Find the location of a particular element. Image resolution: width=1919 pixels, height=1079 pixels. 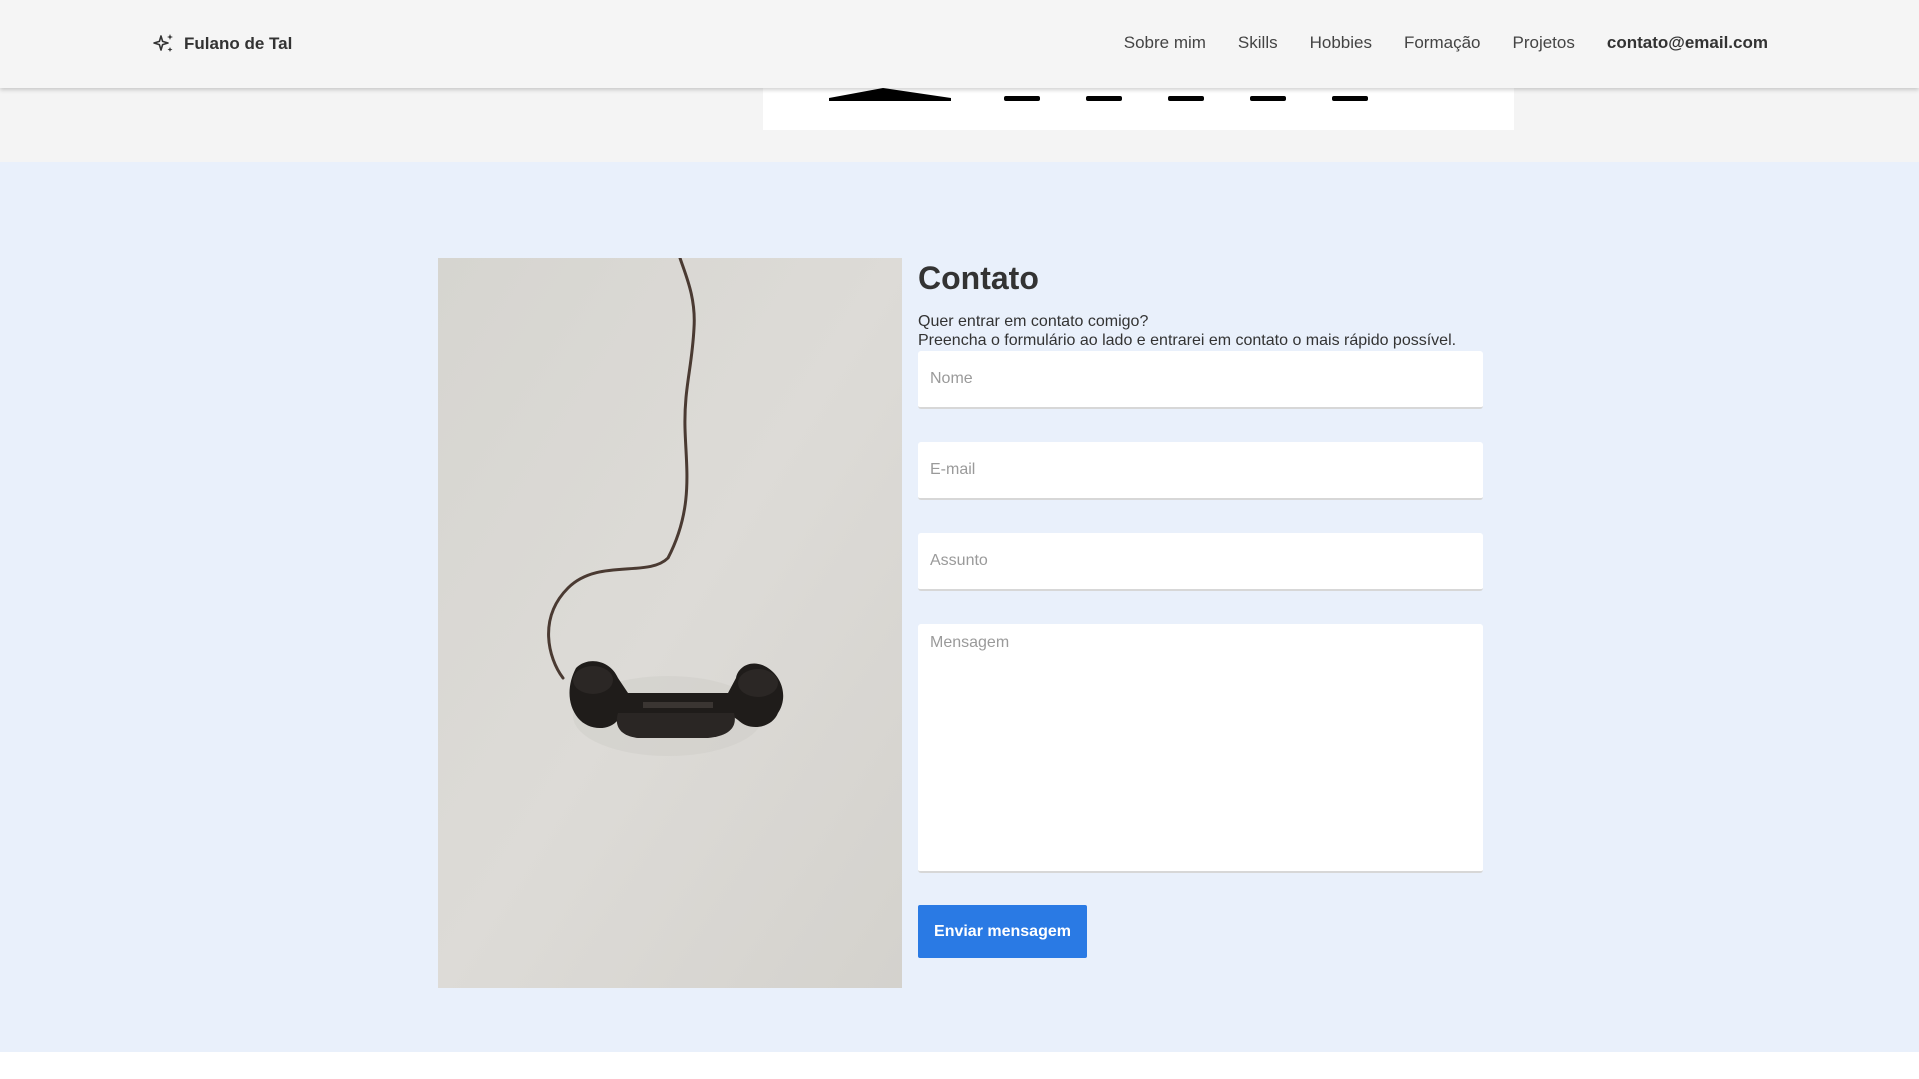

email-input is located at coordinates (1200, 471).